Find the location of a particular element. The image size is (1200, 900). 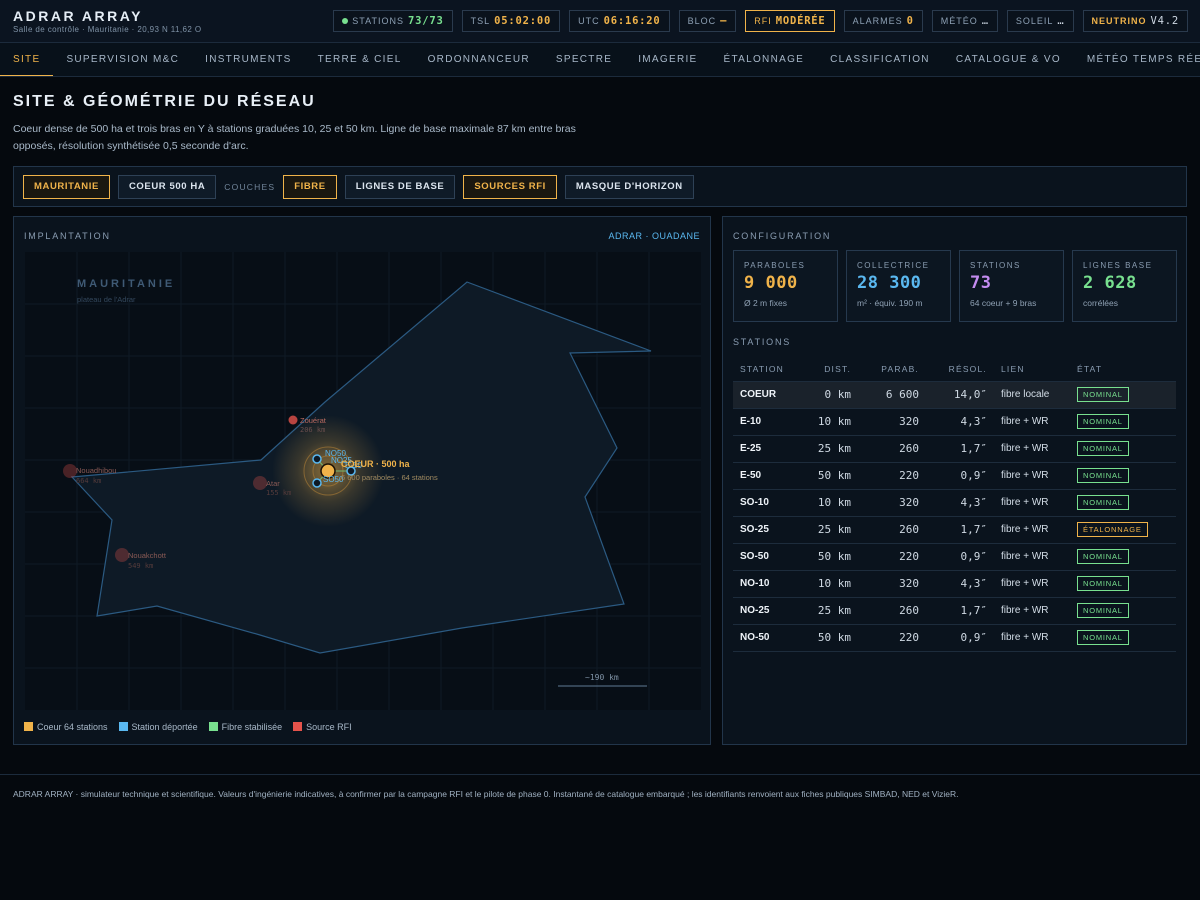

city-dist-zouerat: 206 km is located at coordinates (312, 430).